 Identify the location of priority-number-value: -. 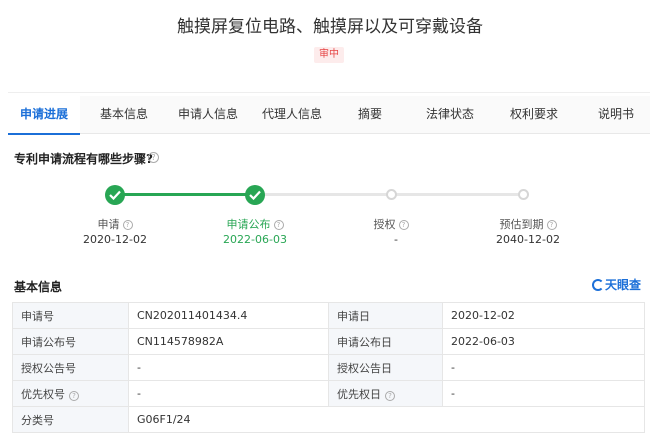
(228, 393).